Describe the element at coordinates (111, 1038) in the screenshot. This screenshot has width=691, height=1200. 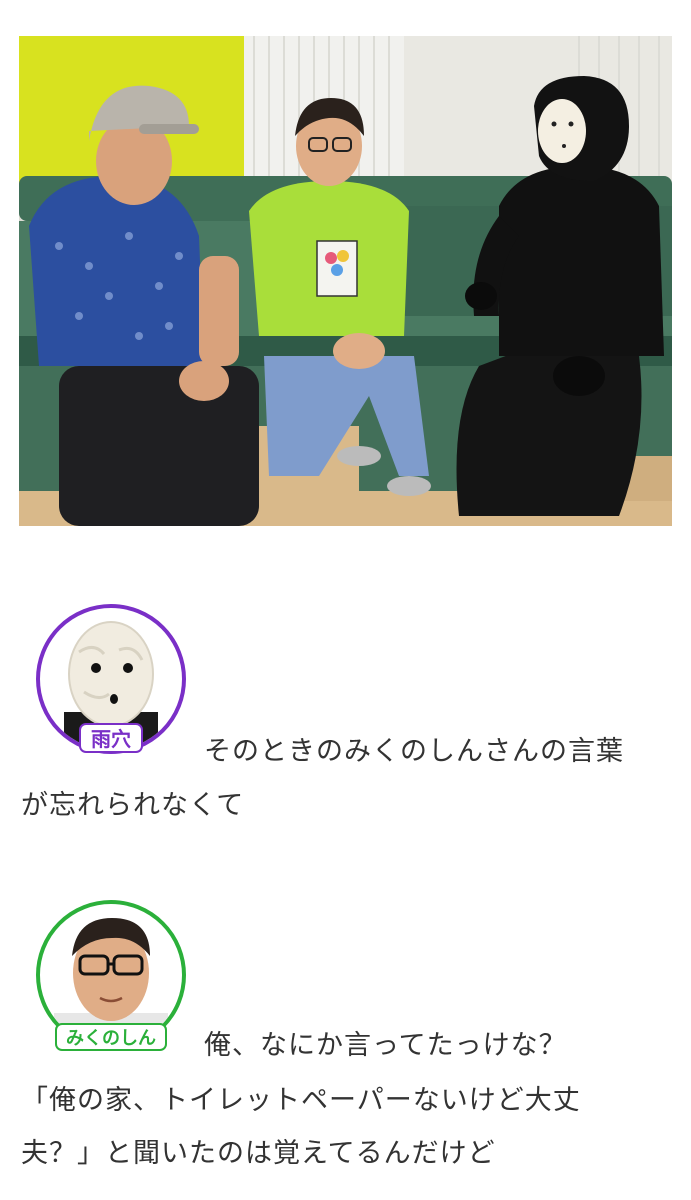
I see `avatar-label-mikunoshin: みくのしん` at that location.